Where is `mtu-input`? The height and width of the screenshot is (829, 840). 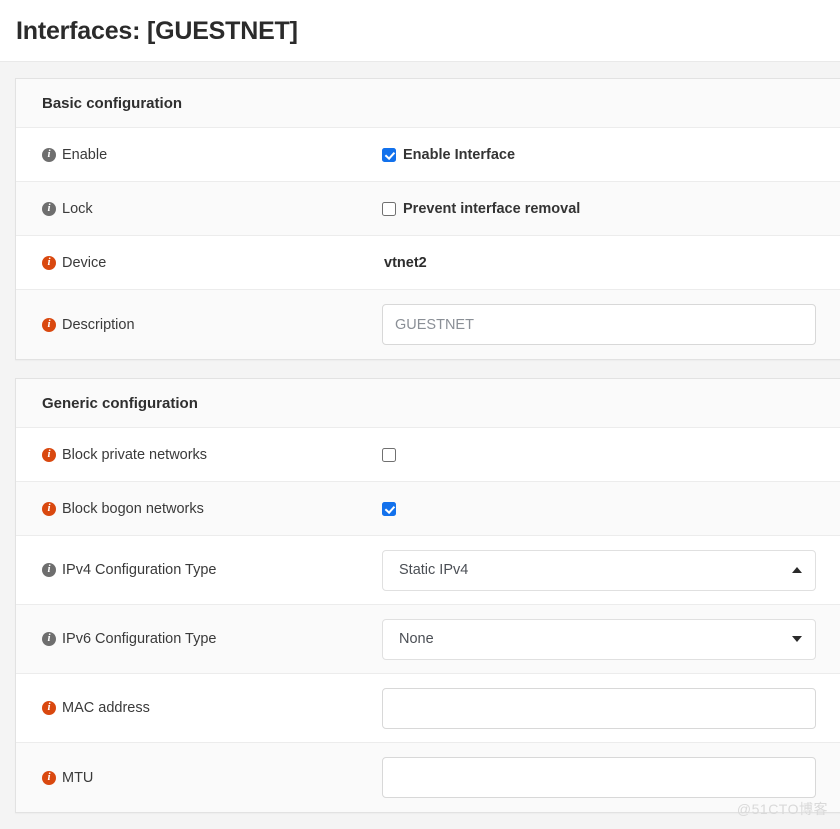
mtu-input is located at coordinates (599, 777).